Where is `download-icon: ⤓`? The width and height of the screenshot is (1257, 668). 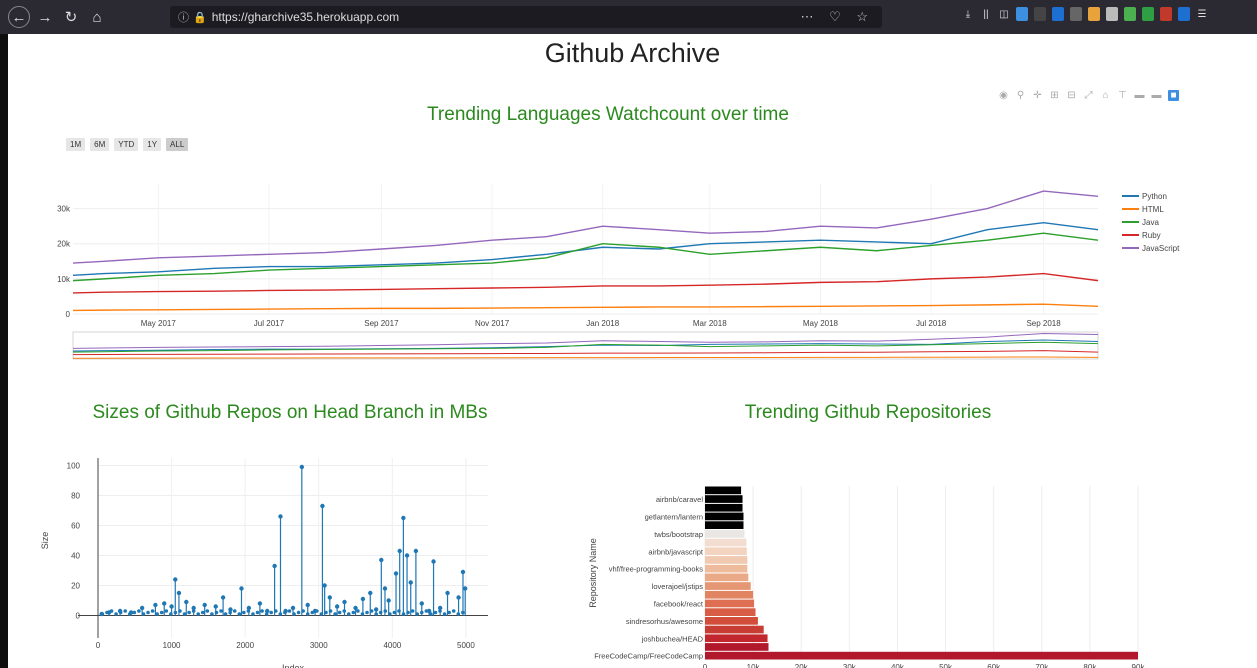
download-icon: ⤓ is located at coordinates (968, 14).